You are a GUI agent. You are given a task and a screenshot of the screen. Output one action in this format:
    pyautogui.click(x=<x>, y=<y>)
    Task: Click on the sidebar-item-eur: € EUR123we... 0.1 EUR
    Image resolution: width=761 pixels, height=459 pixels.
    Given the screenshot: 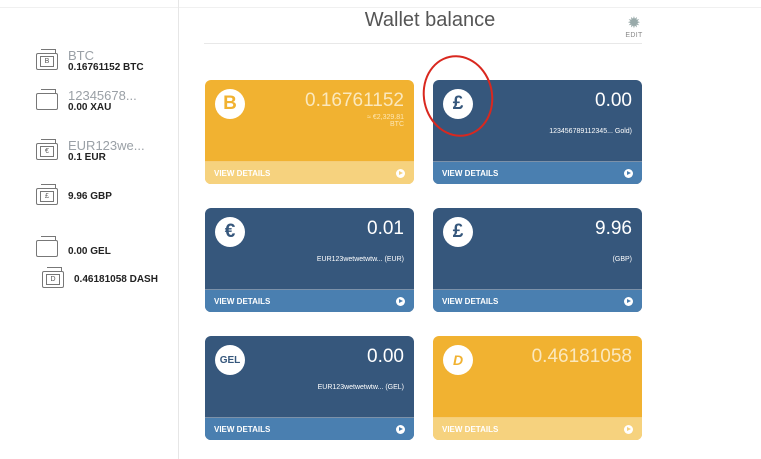 What is the action you would take?
    pyautogui.click(x=90, y=151)
    